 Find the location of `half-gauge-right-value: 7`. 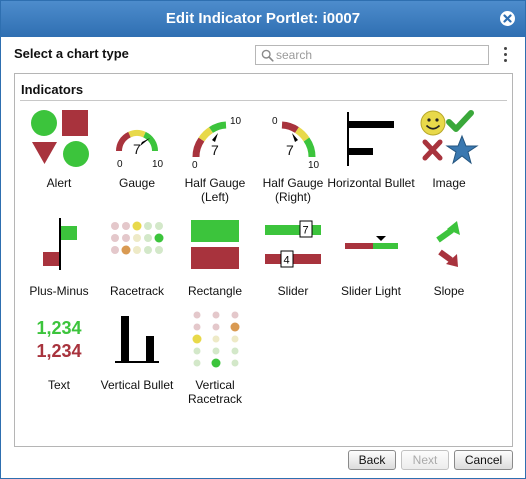

half-gauge-right-value: 7 is located at coordinates (290, 150).